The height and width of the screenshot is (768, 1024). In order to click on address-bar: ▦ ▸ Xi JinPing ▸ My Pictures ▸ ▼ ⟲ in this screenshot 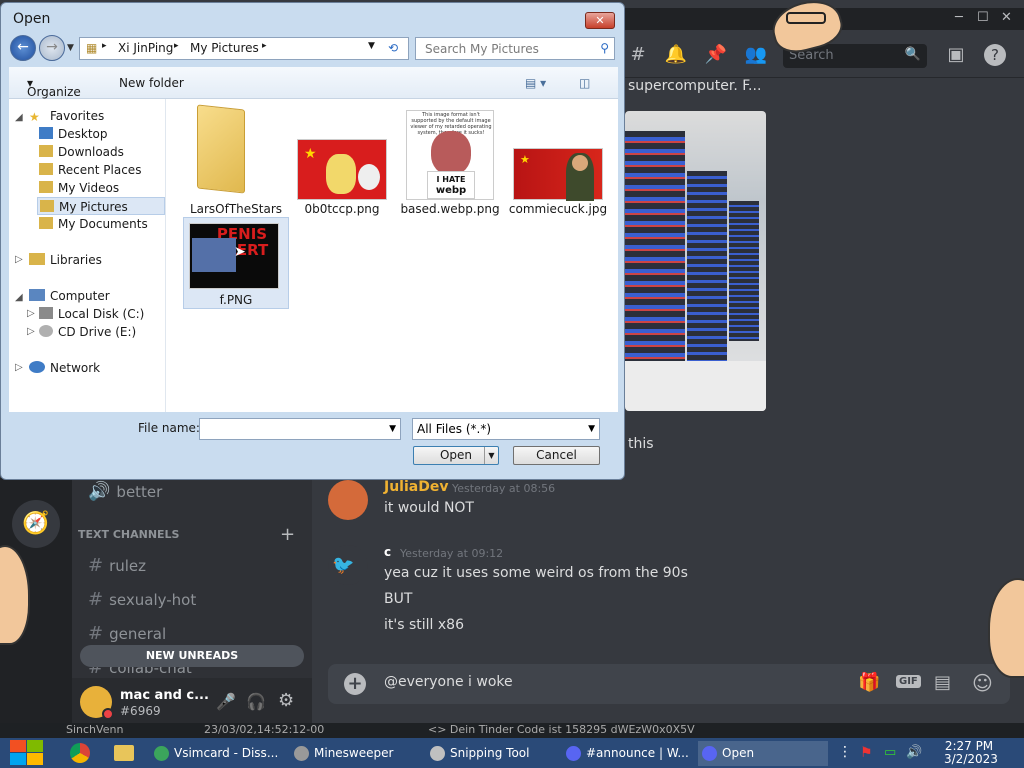, I will do `click(244, 48)`.